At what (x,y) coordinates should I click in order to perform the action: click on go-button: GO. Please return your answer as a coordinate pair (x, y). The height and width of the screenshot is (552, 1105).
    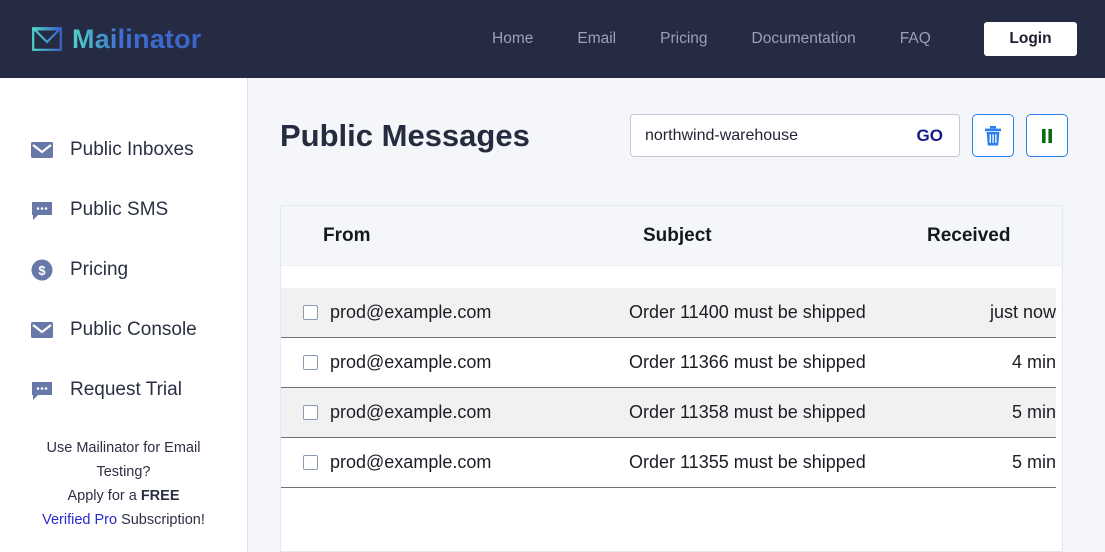
    Looking at the image, I should click on (930, 136).